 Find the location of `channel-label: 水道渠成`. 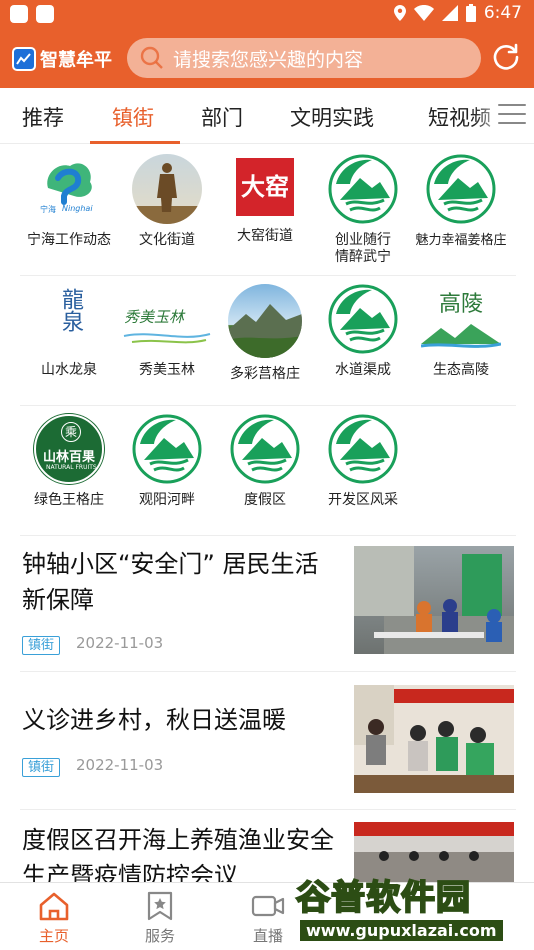

channel-label: 水道渠成 is located at coordinates (363, 370).